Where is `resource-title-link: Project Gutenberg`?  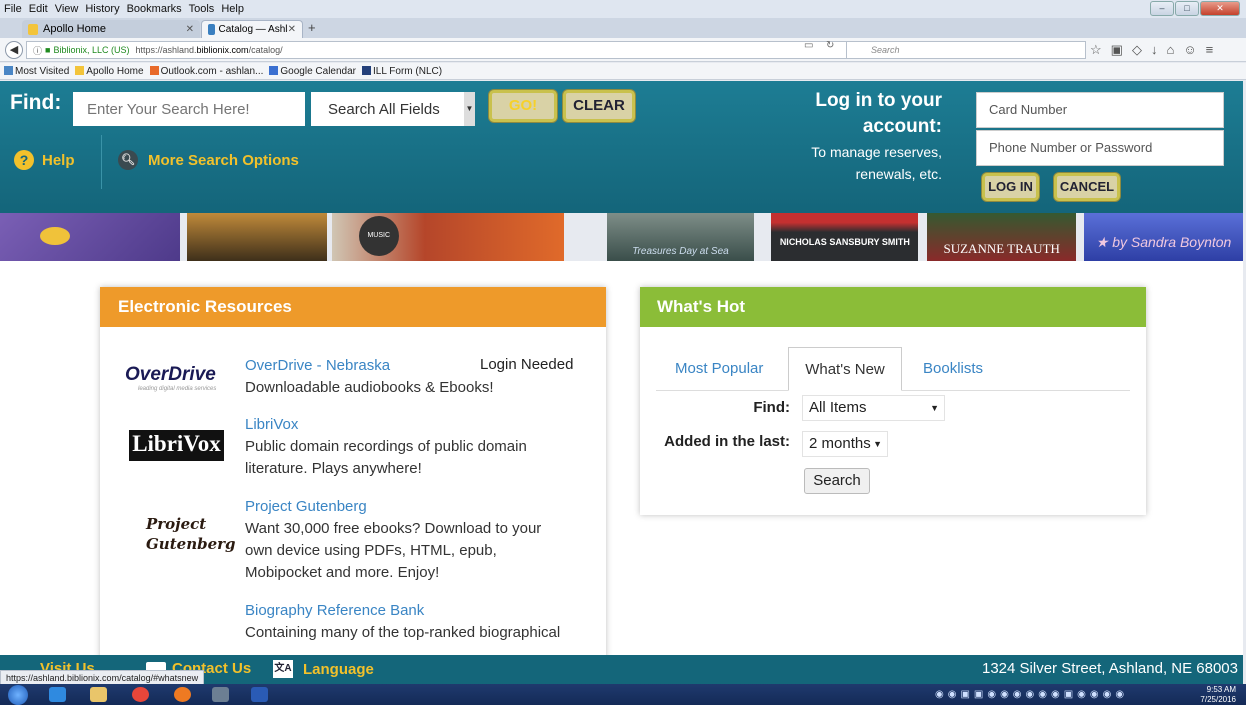 resource-title-link: Project Gutenberg is located at coordinates (420, 507).